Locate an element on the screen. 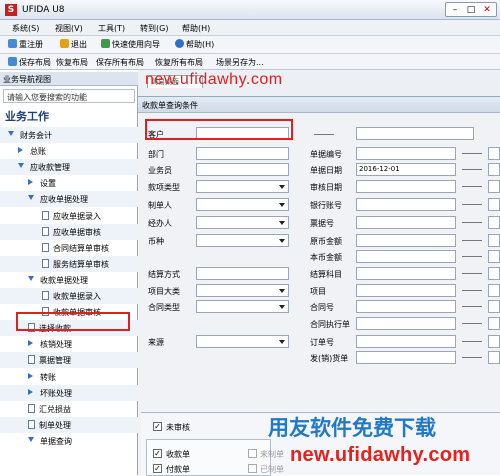 The width and height of the screenshot is (500, 476). quick-guide-button: 快速使用向导 is located at coordinates (130, 44).